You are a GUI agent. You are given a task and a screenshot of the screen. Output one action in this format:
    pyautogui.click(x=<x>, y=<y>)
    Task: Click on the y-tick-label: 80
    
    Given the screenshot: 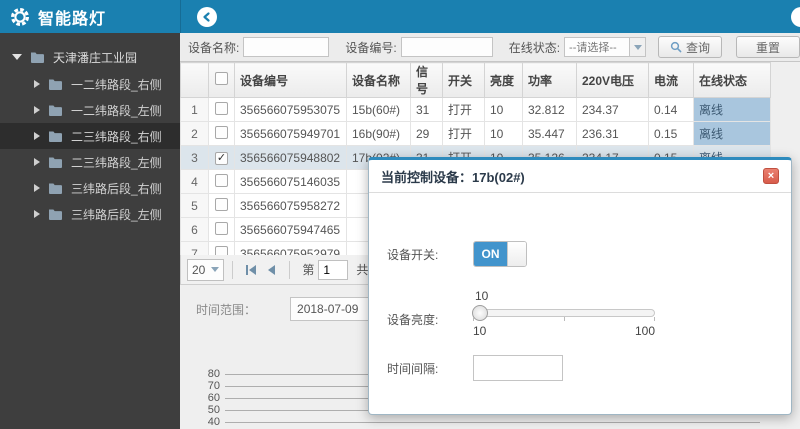 What is the action you would take?
    pyautogui.click(x=213, y=374)
    